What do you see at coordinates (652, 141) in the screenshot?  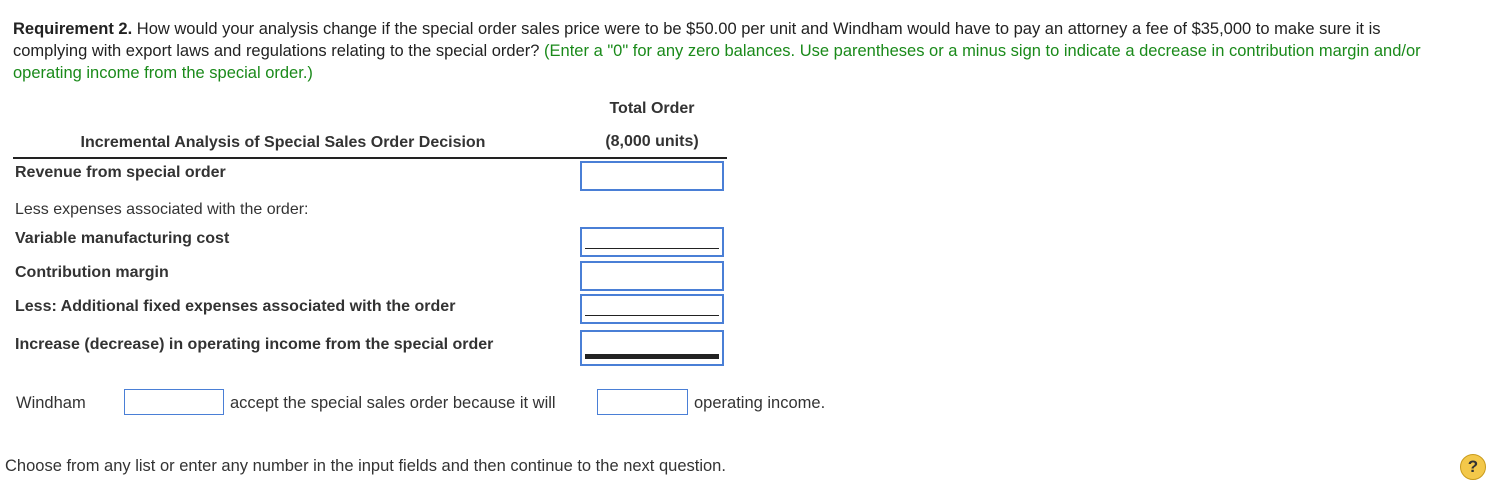 I see `column-header-units: (8,000 units)` at bounding box center [652, 141].